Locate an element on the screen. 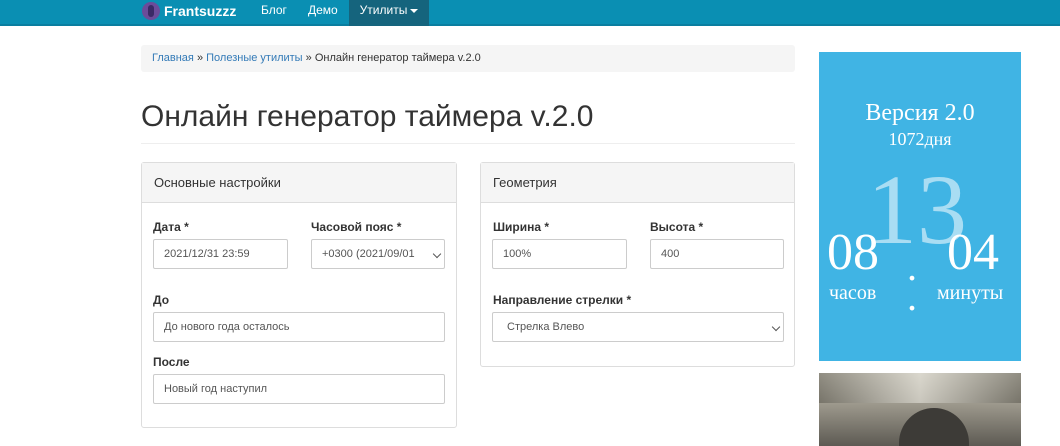 The width and height of the screenshot is (1060, 446). width-label: Ширина * is located at coordinates (521, 227).